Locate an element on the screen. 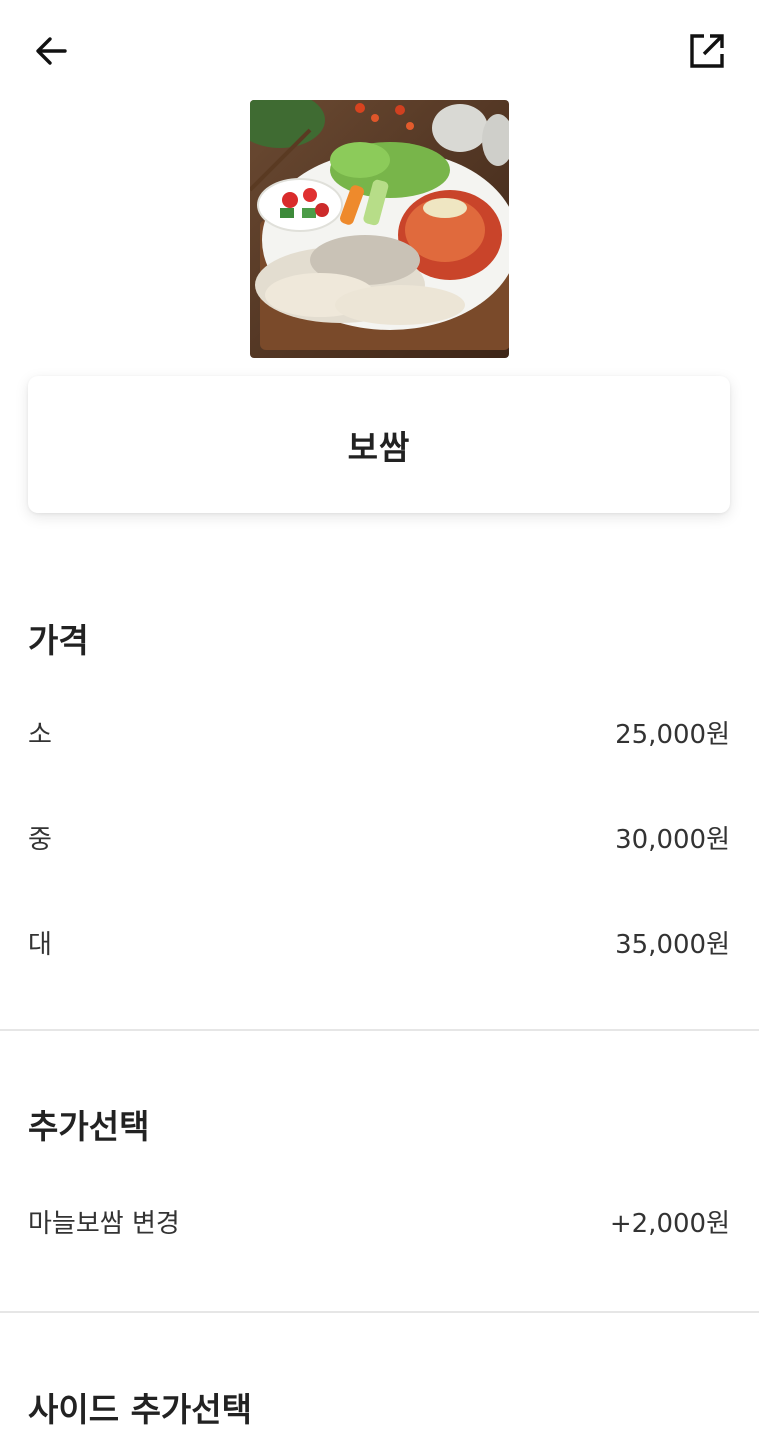  price-option-value: 30,000원 is located at coordinates (672, 839).